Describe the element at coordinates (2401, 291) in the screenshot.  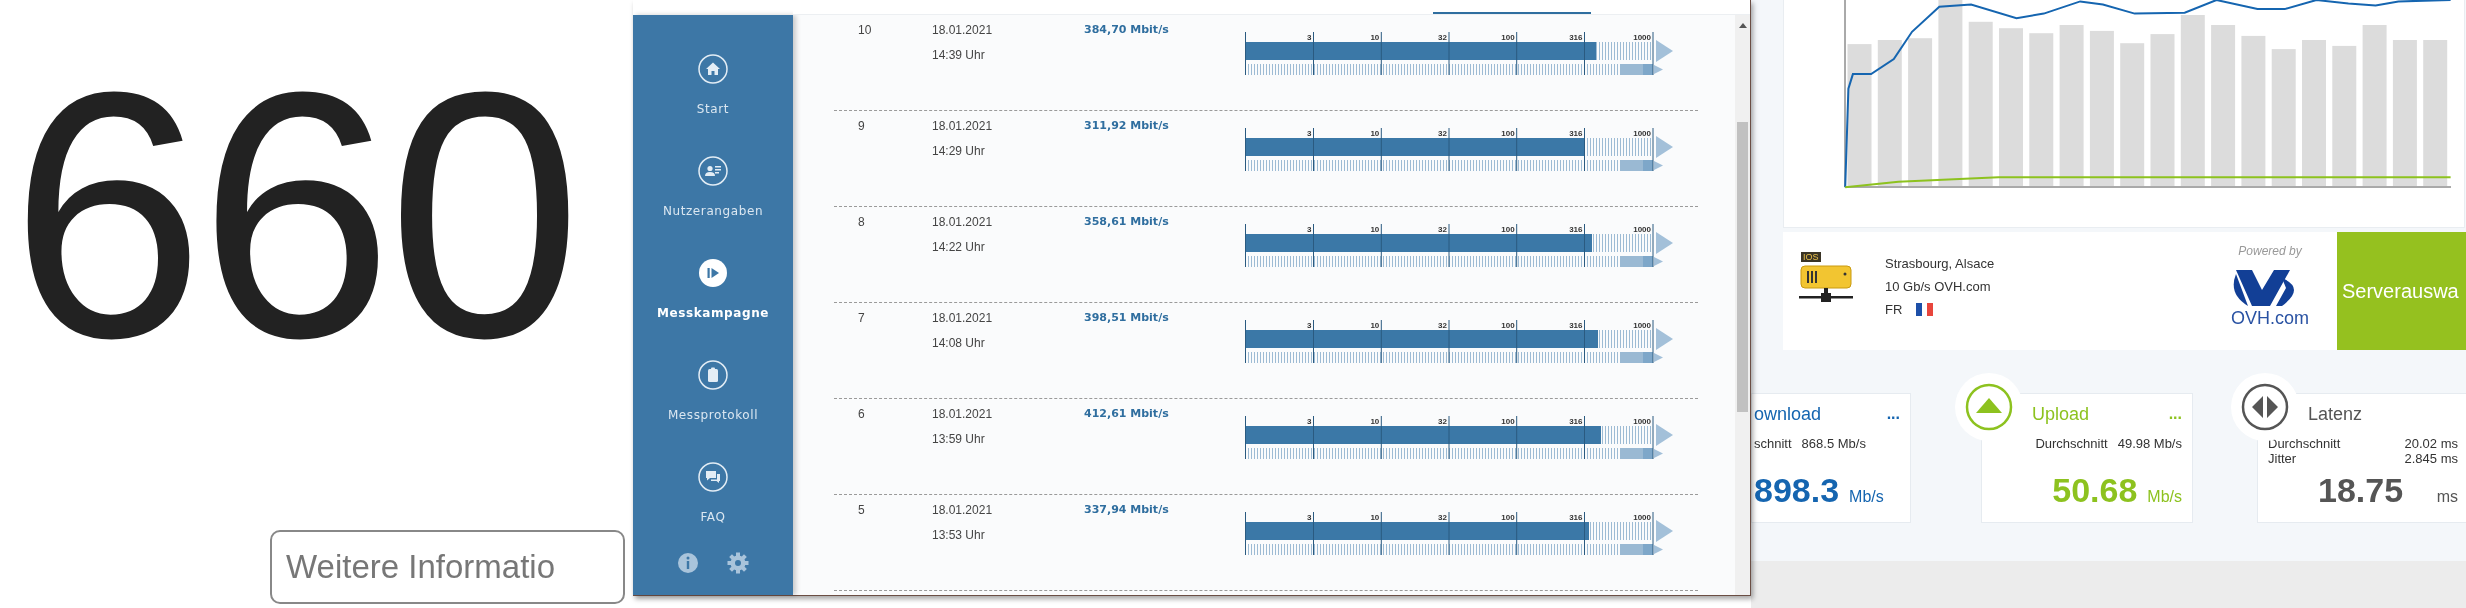
I see `server-select-button: Serverauswa` at that location.